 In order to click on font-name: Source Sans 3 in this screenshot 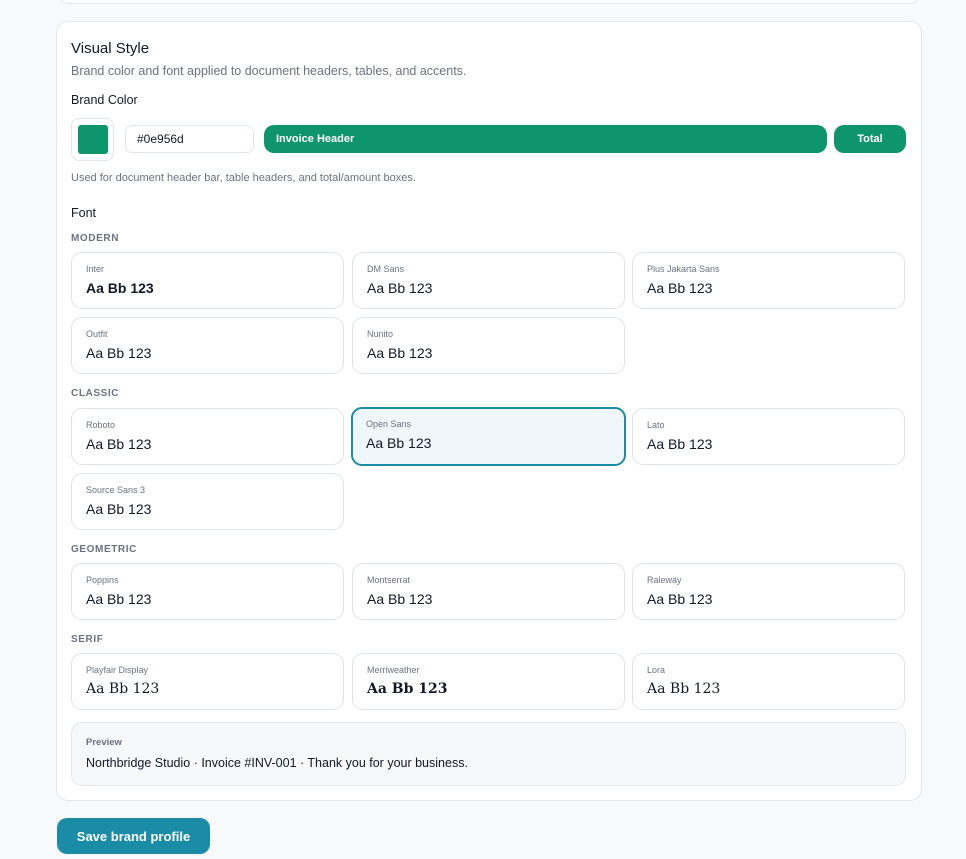, I will do `click(116, 490)`.